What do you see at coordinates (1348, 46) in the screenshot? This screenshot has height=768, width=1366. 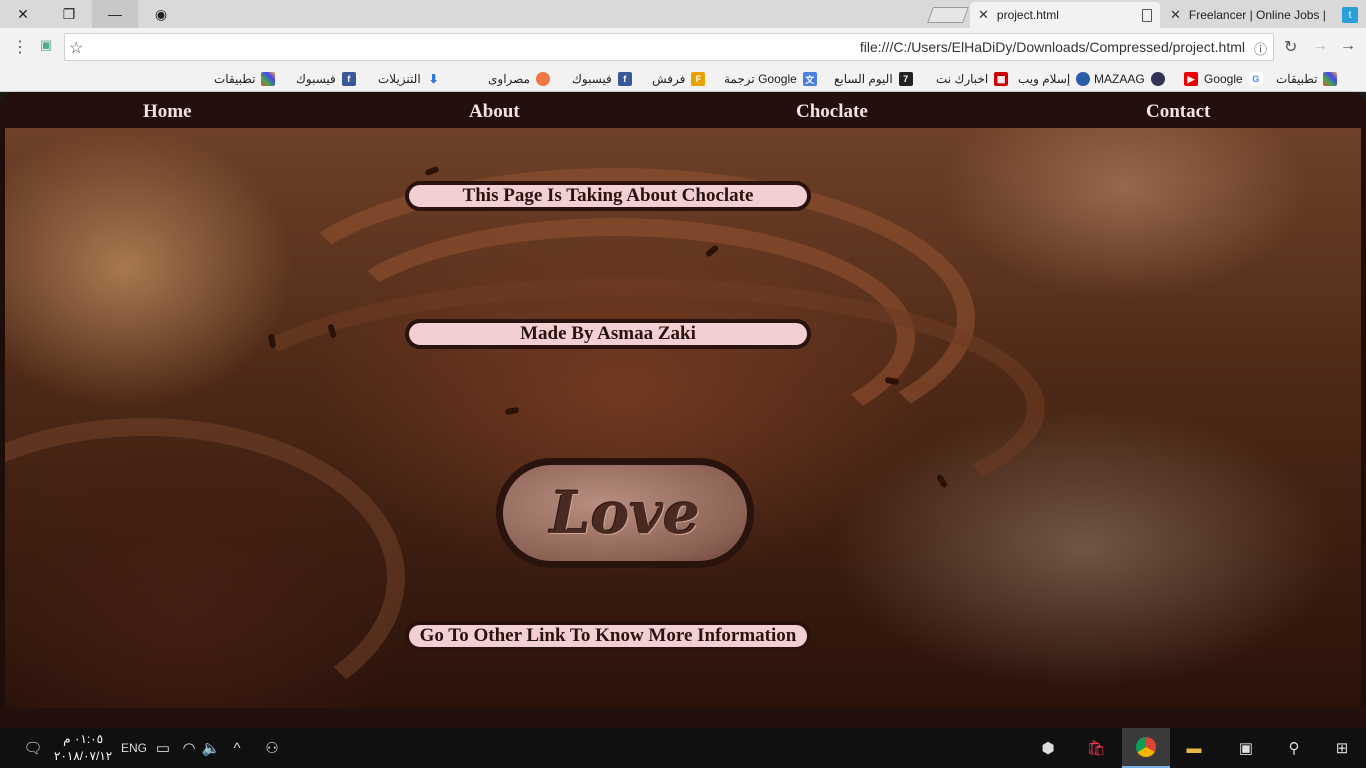 I see `back-icon: →` at bounding box center [1348, 46].